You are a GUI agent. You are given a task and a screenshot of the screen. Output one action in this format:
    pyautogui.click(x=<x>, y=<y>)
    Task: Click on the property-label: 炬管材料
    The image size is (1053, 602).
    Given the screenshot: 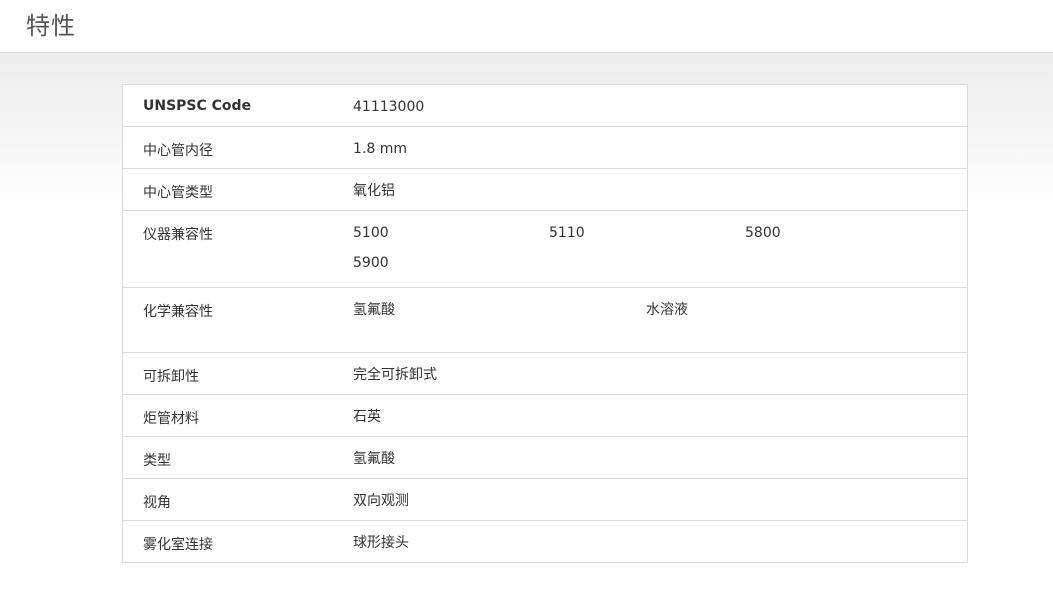 What is the action you would take?
    pyautogui.click(x=171, y=419)
    